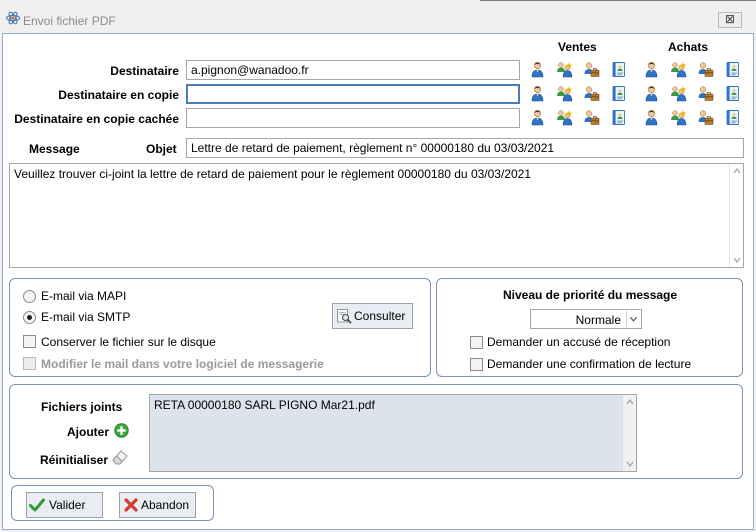 The image size is (756, 532). I want to click on smtp-radio, so click(29, 317).